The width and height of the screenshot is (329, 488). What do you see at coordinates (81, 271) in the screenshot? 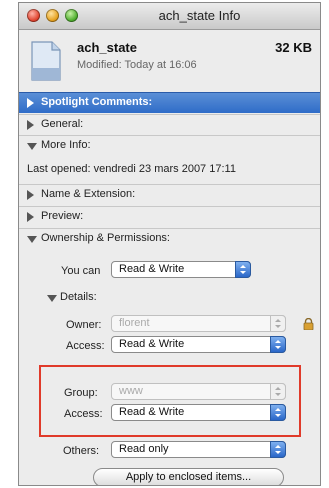
I see `you-can-label: You can` at bounding box center [81, 271].